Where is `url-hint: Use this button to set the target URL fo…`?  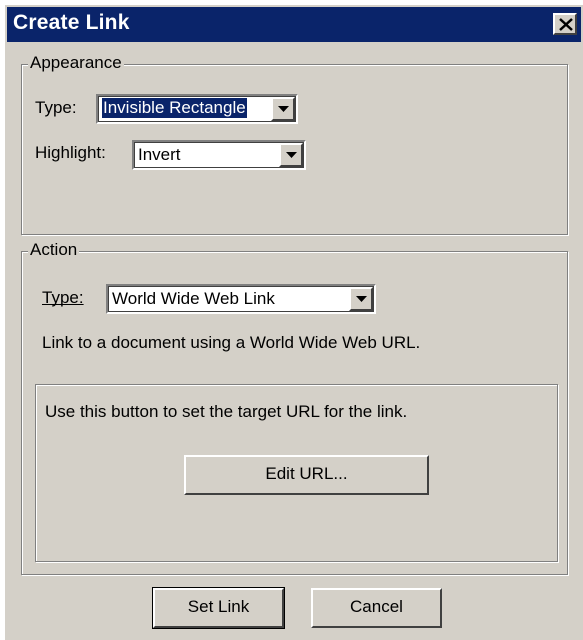
url-hint: Use this button to set the target URL fo… is located at coordinates (226, 411).